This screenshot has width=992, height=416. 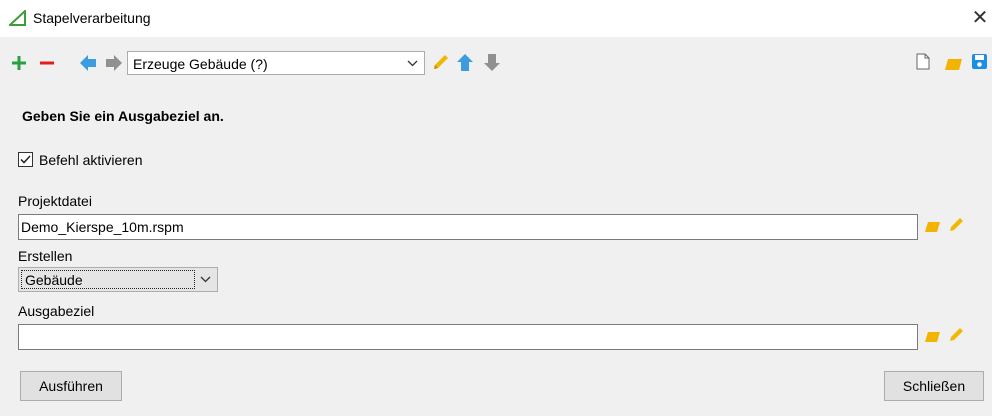 I want to click on command-select: Erzeuge Gebäude (?), so click(x=276, y=63).